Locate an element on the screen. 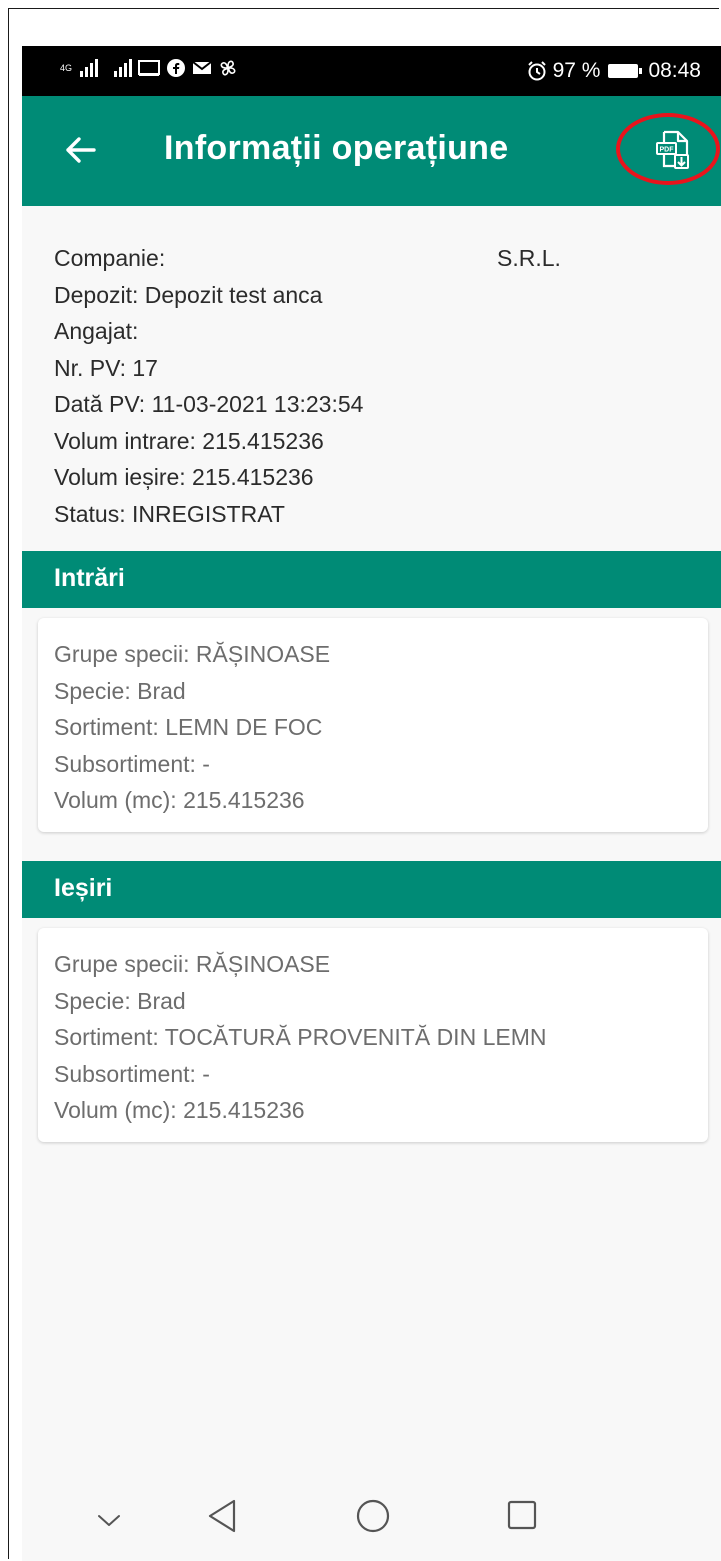  system-nav-bar is located at coordinates (371, 1523).